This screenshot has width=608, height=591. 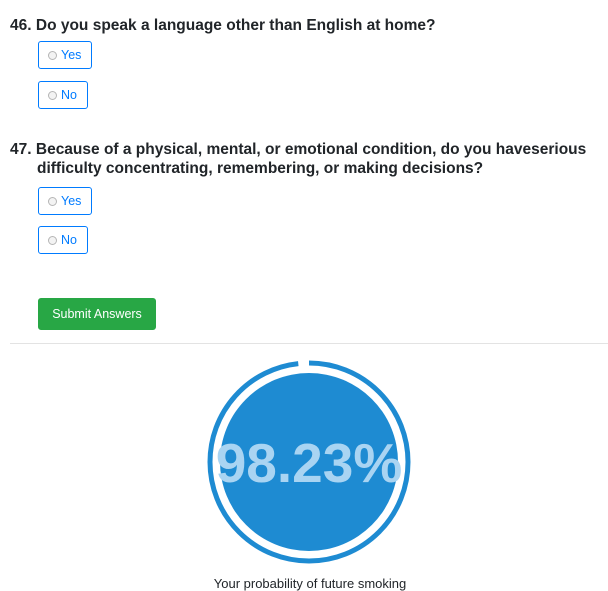 I want to click on submit-answers-button: Submit Answers, so click(x=97, y=314).